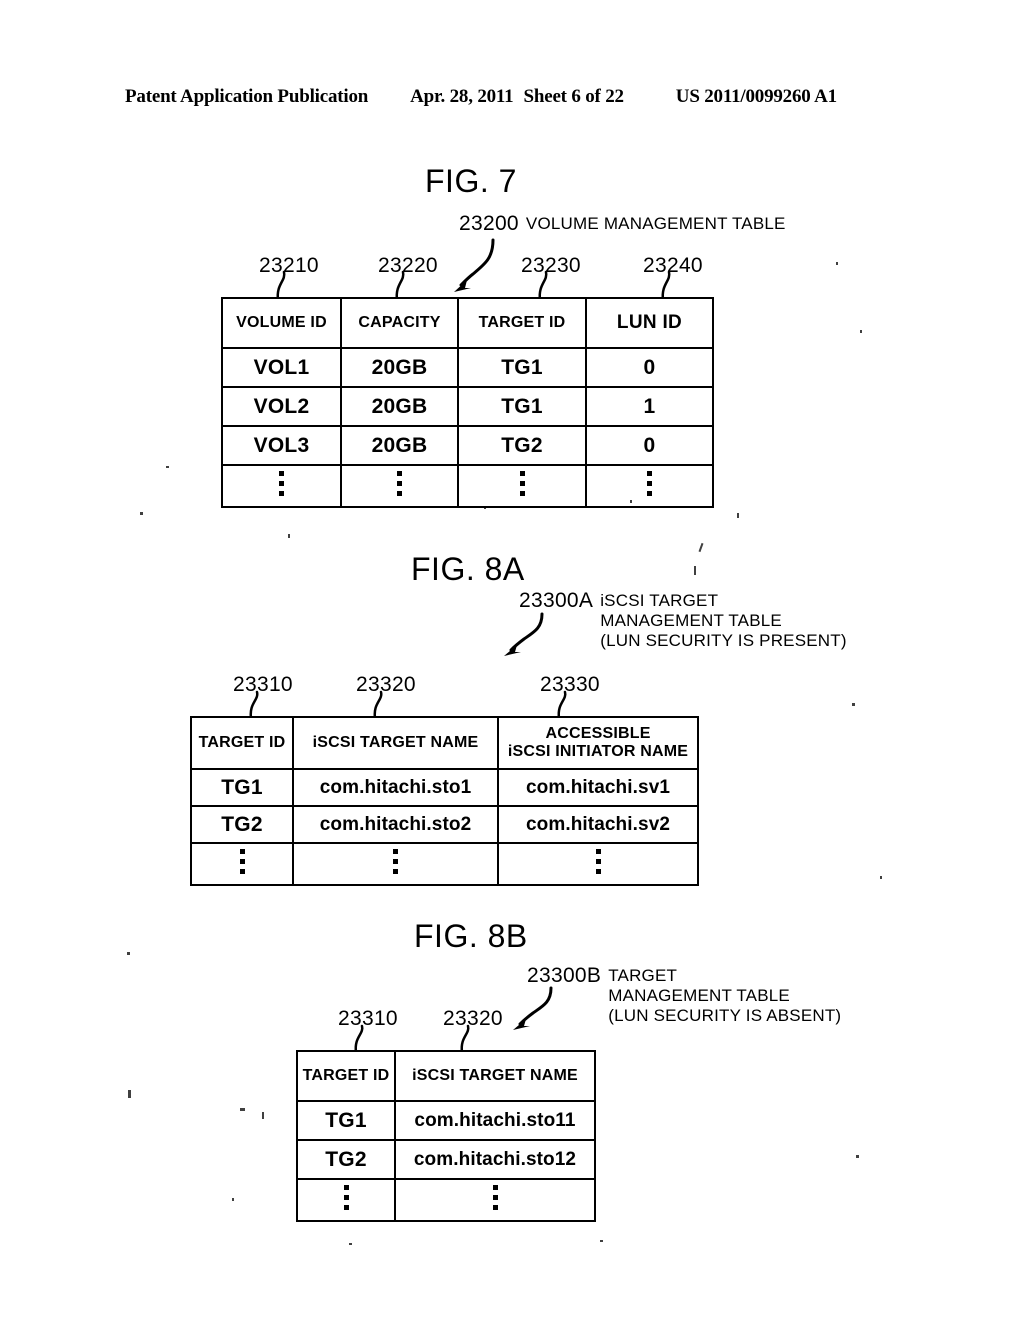 The image size is (1024, 1320). Describe the element at coordinates (598, 733) in the screenshot. I see `column-header-line1: ACCESSIBLE` at that location.